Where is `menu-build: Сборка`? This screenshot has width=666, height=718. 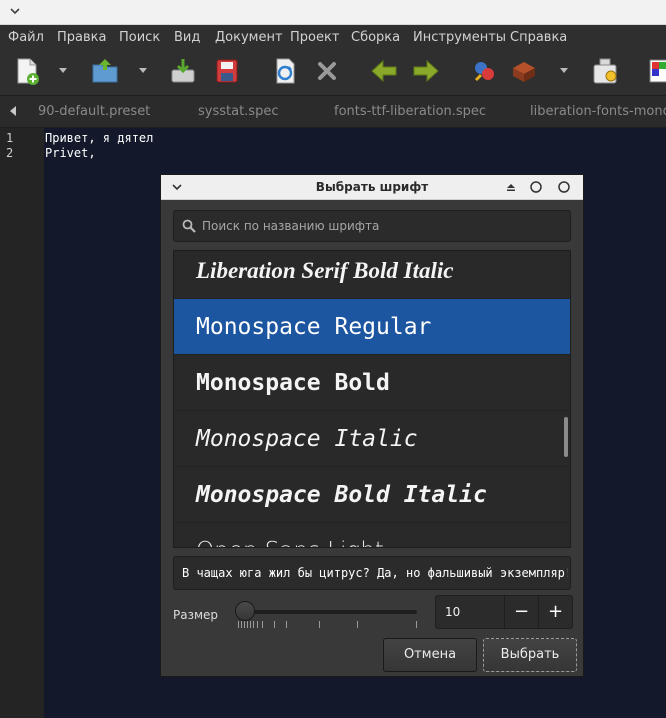 menu-build: Сборка is located at coordinates (375, 38).